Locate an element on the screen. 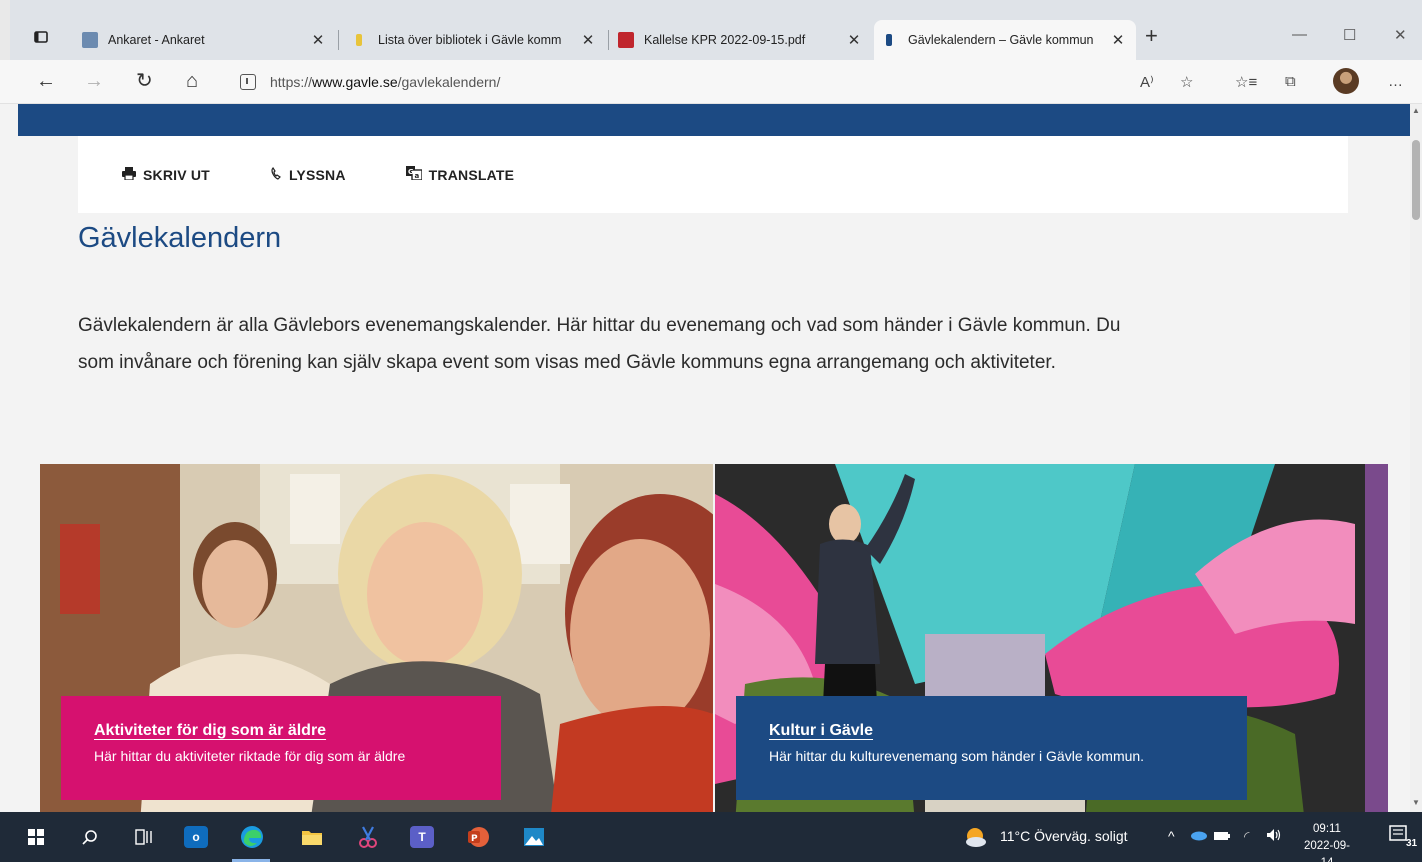 The height and width of the screenshot is (862, 1422). onedrive-icon is located at coordinates (1199, 836).